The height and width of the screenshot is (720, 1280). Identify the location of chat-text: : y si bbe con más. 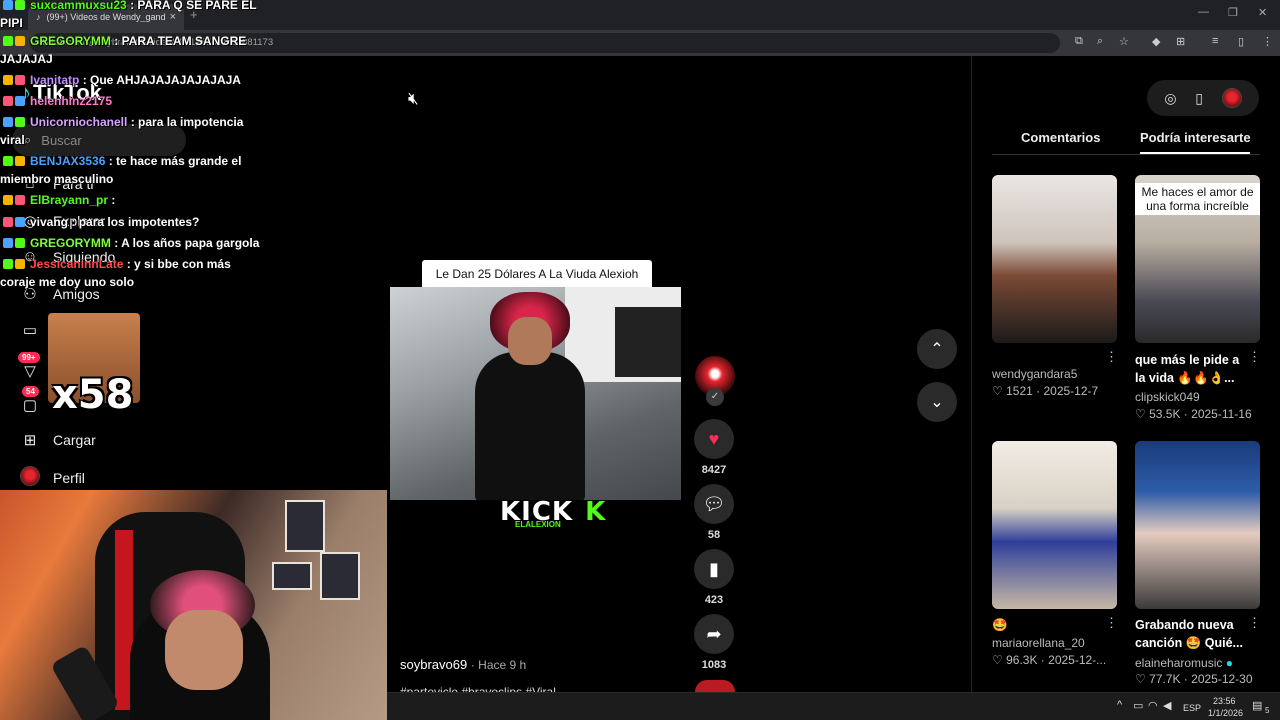
(178, 264).